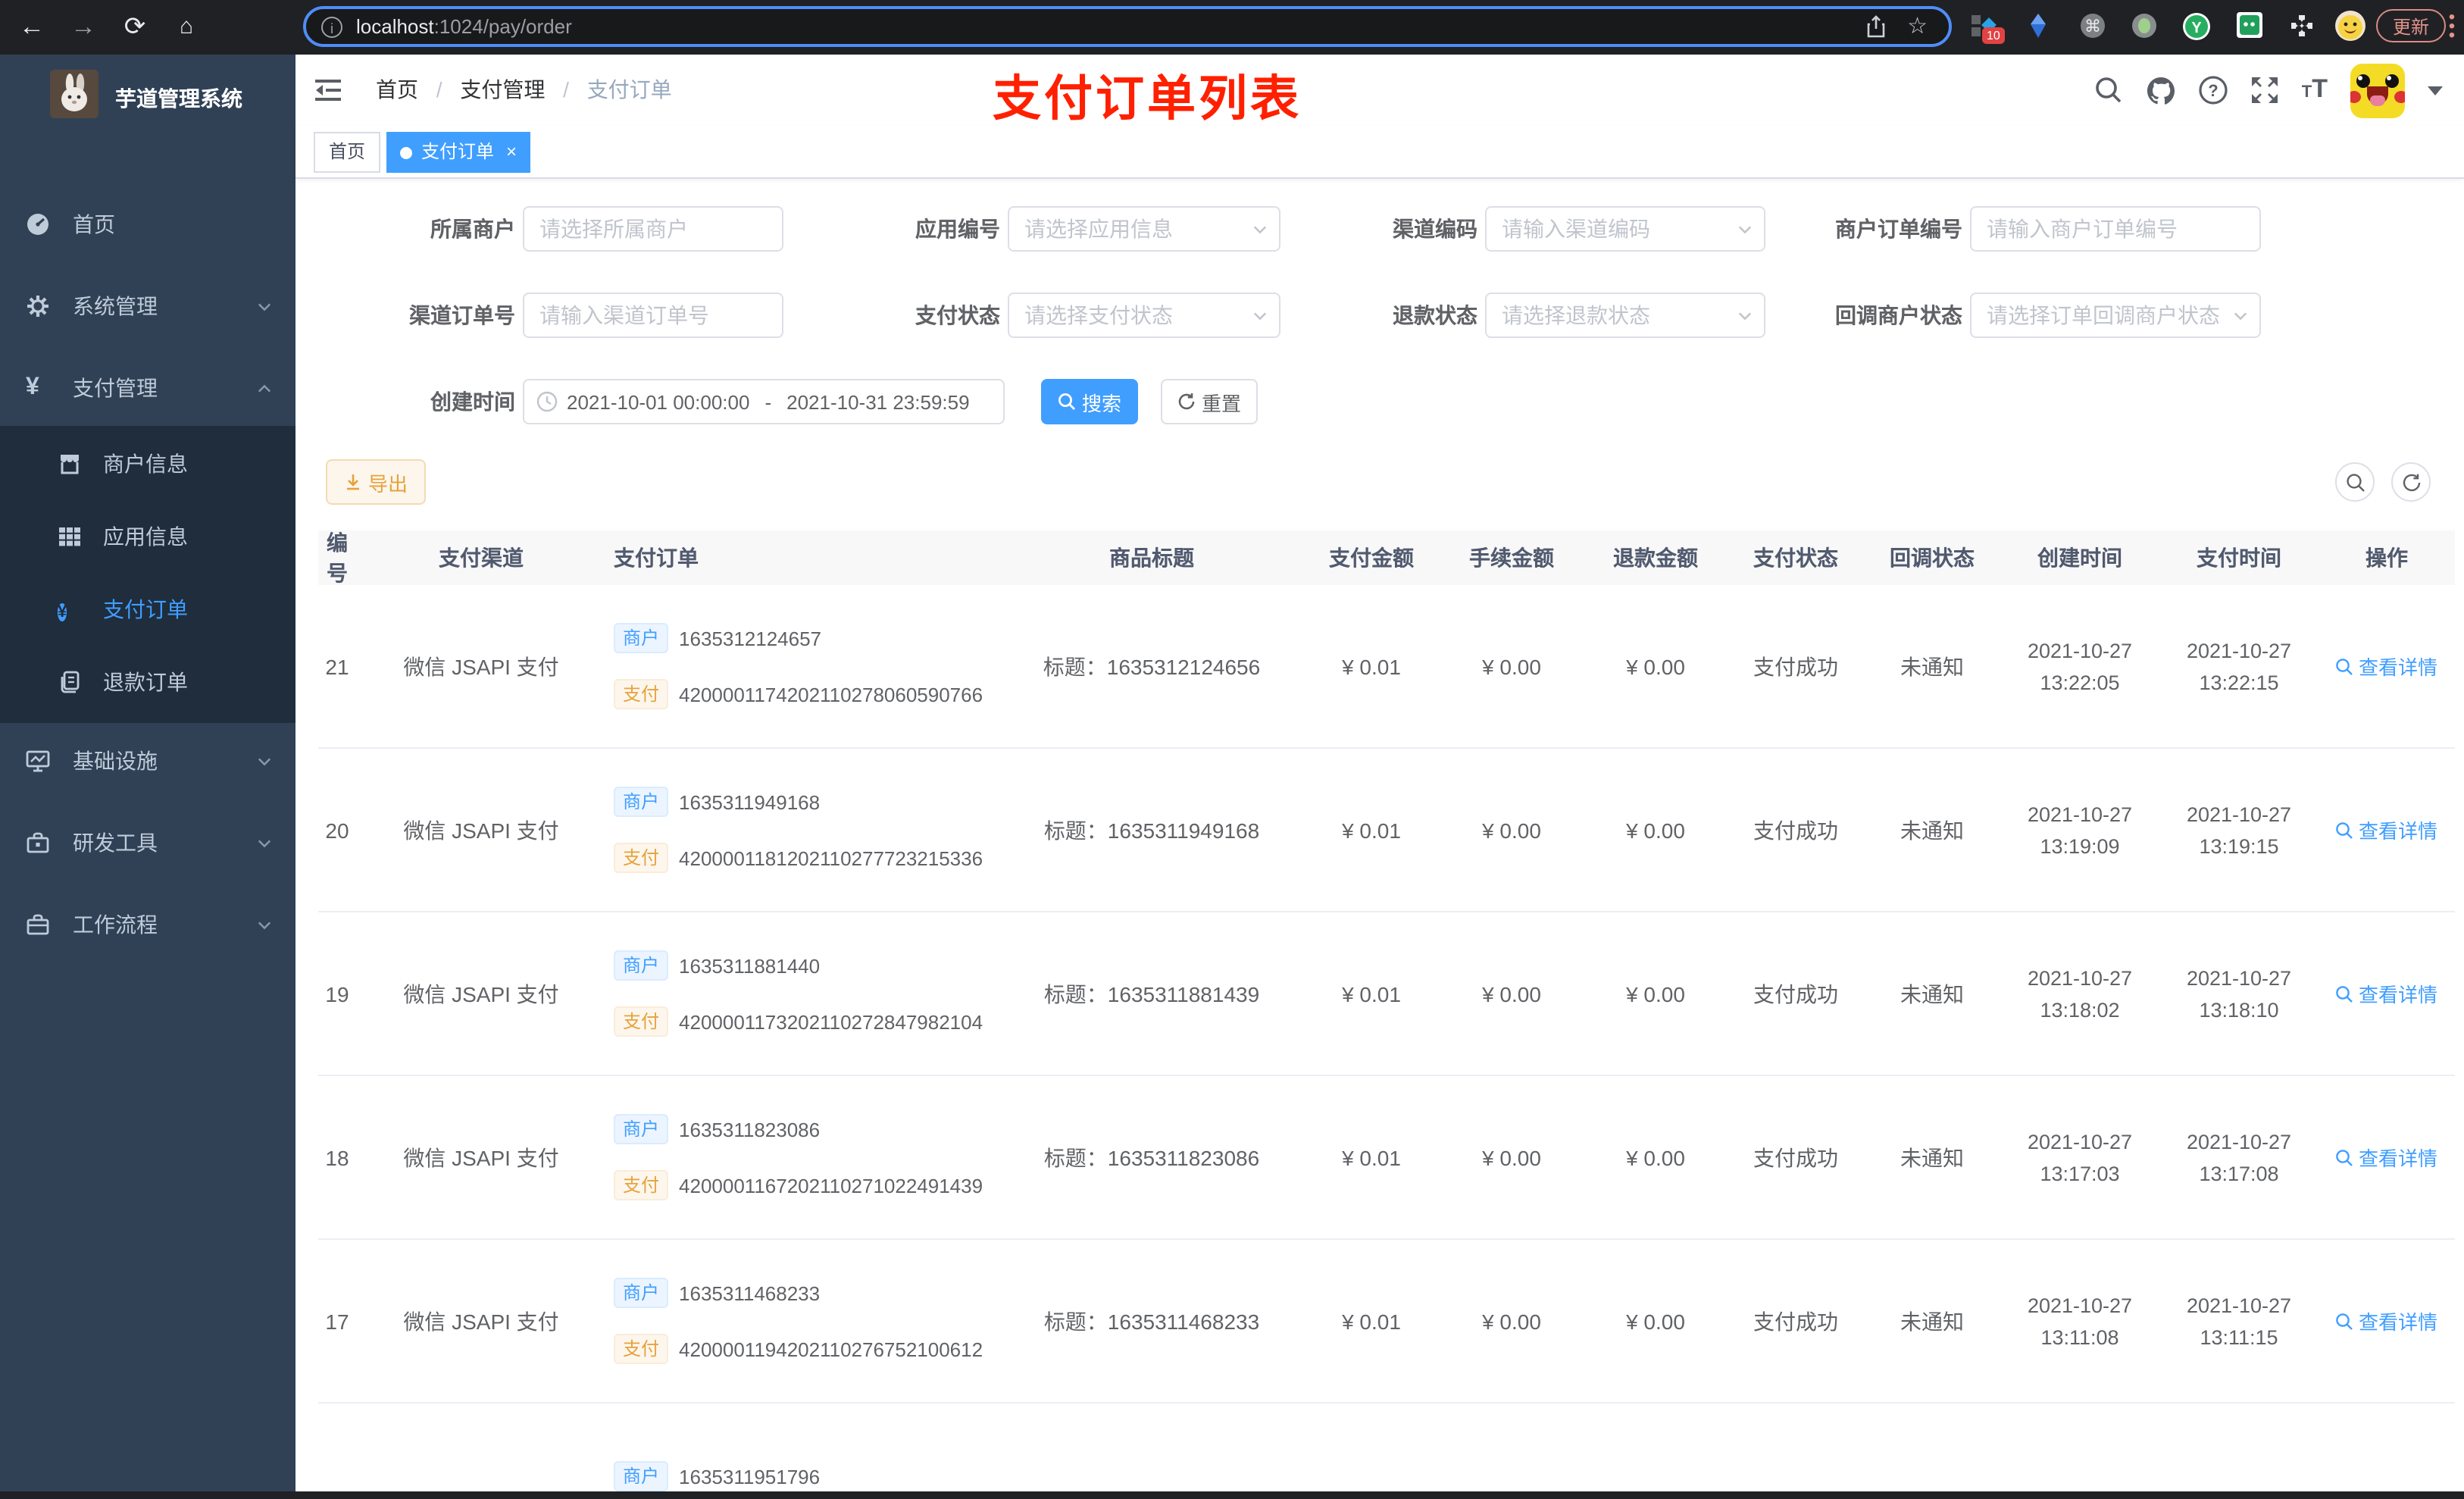 Image resolution: width=2464 pixels, height=1499 pixels. Describe the element at coordinates (186, 27) in the screenshot. I see `browser-home-icon: ⌂` at that location.